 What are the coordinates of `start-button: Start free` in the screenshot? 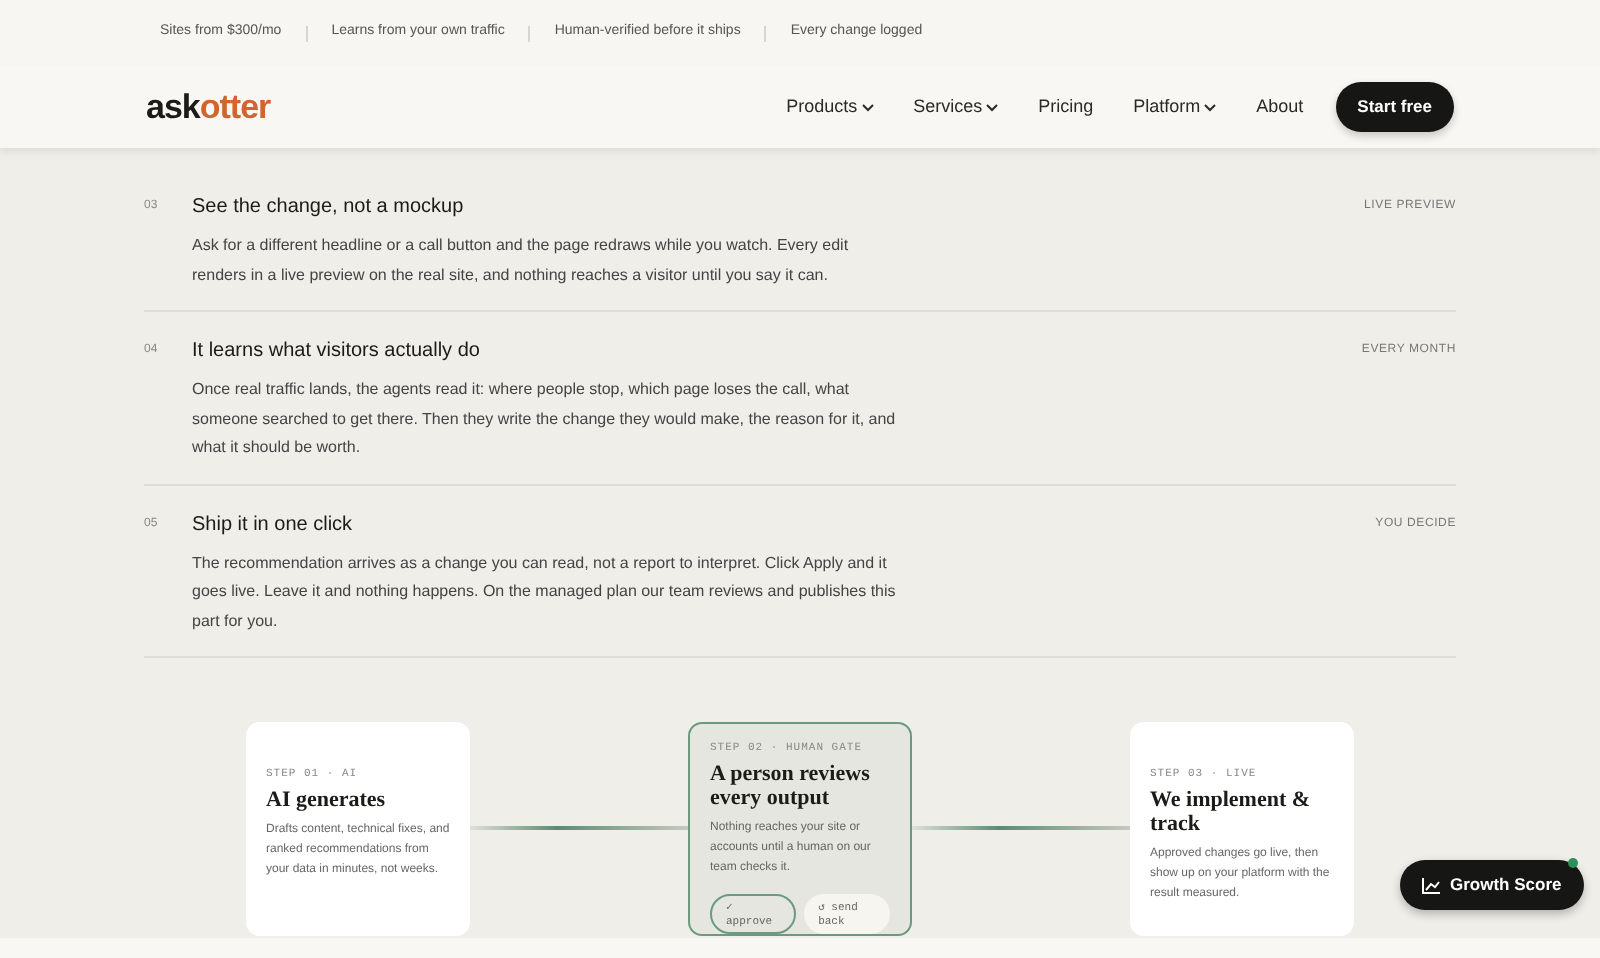 It's located at (1394, 107).